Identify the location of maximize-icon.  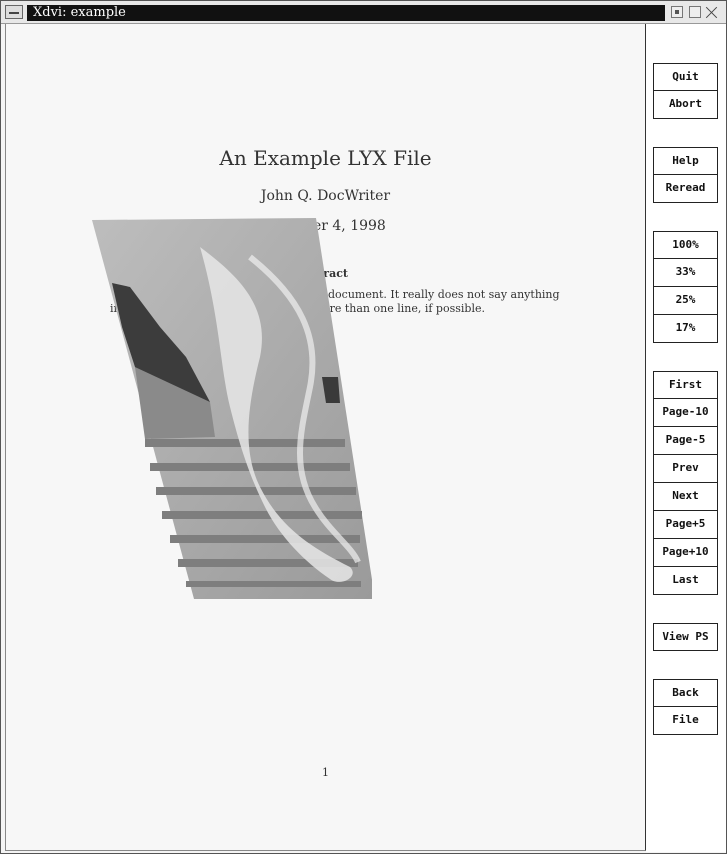
(695, 12).